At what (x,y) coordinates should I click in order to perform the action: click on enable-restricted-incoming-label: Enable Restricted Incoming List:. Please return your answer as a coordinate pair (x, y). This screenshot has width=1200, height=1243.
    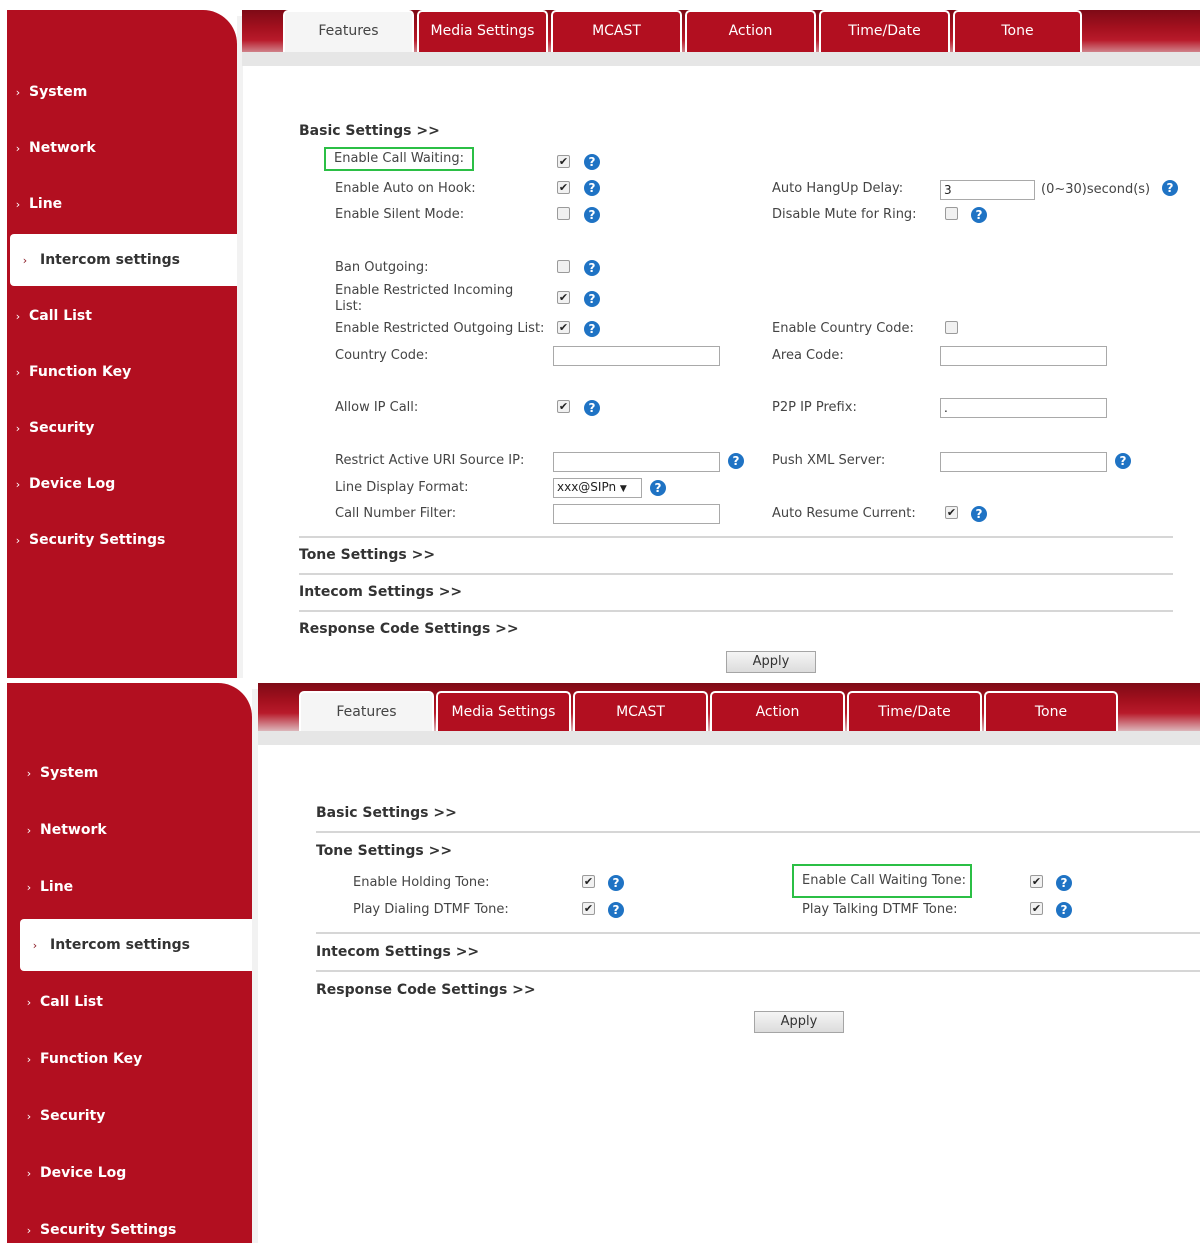
    Looking at the image, I should click on (424, 298).